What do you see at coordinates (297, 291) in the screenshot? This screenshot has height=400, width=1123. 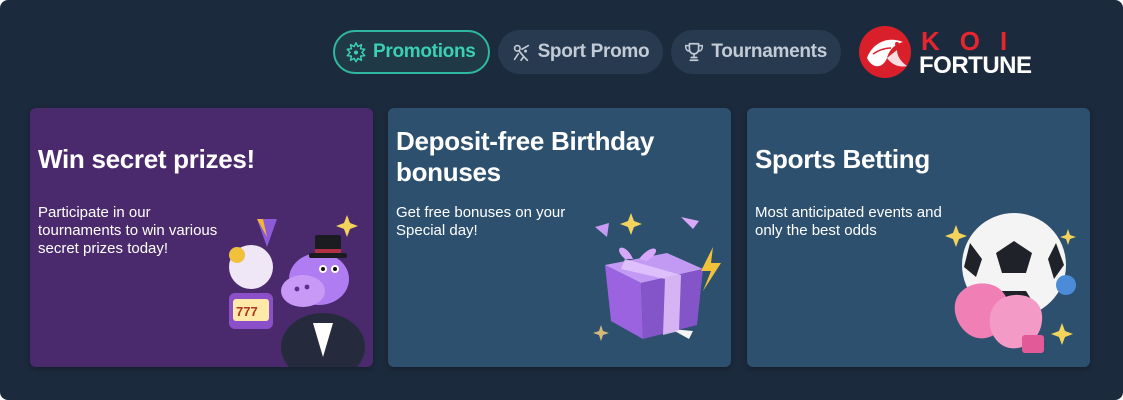 I see `hippo-mascot-illustration: 777` at bounding box center [297, 291].